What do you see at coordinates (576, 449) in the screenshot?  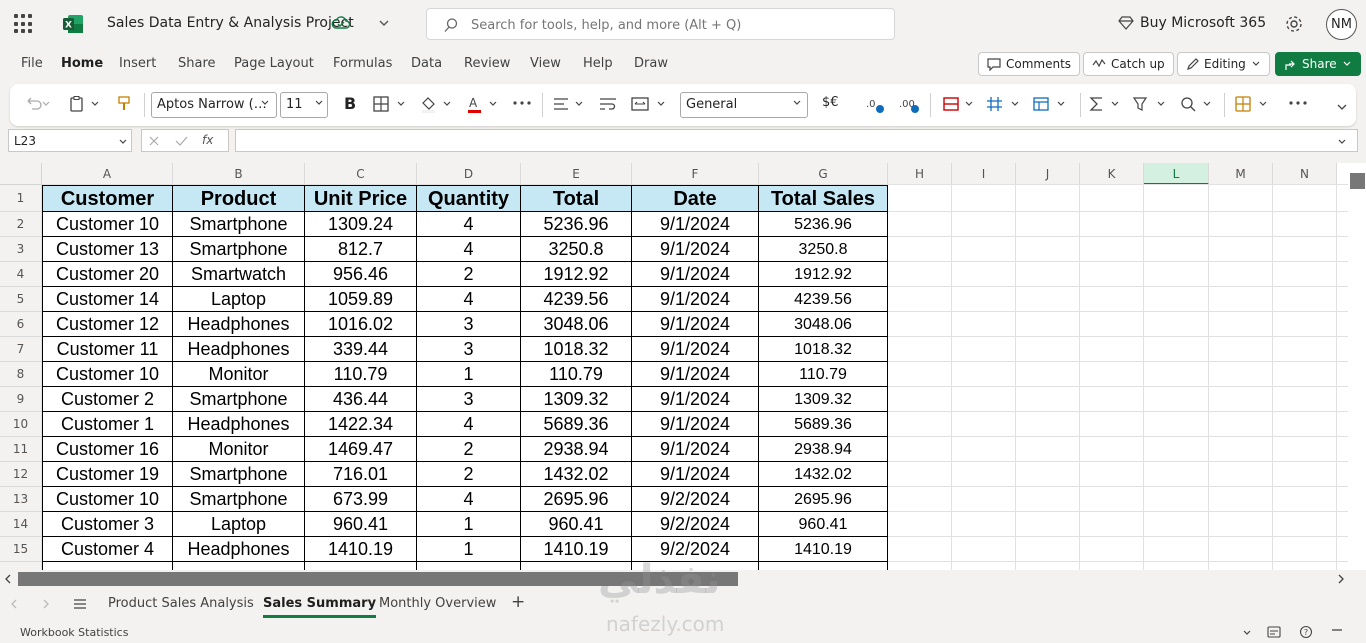 I see `data-cell: 2938.94` at bounding box center [576, 449].